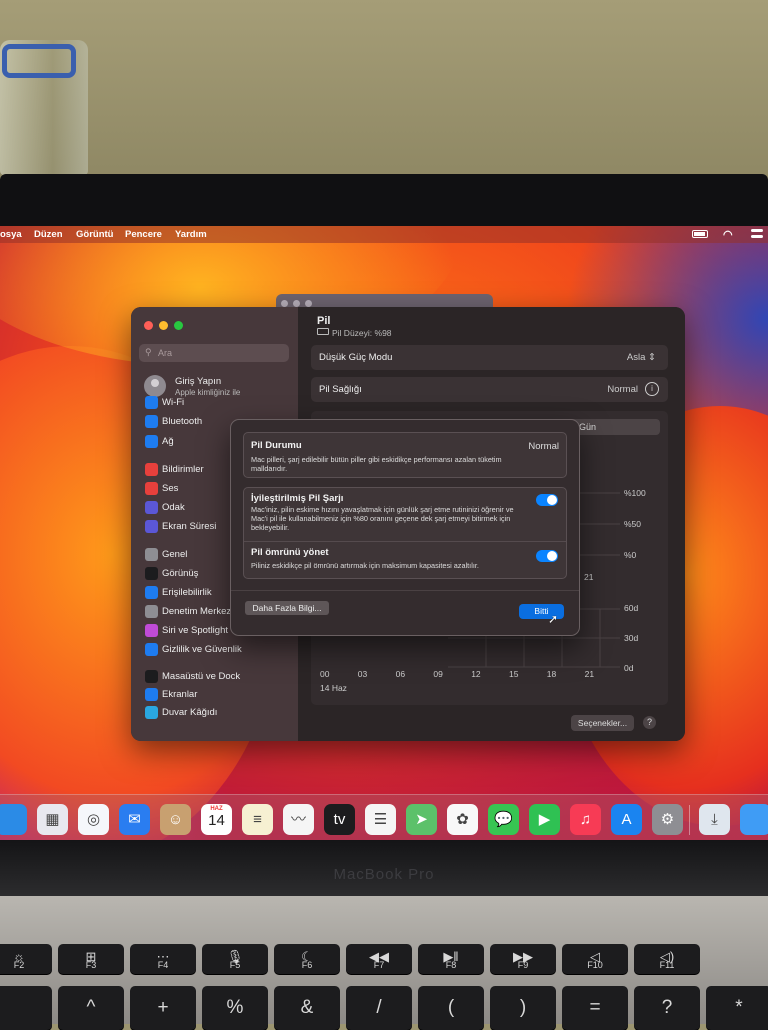 The width and height of the screenshot is (768, 1030). I want to click on function-key: ◀◀ F7, so click(379, 959).